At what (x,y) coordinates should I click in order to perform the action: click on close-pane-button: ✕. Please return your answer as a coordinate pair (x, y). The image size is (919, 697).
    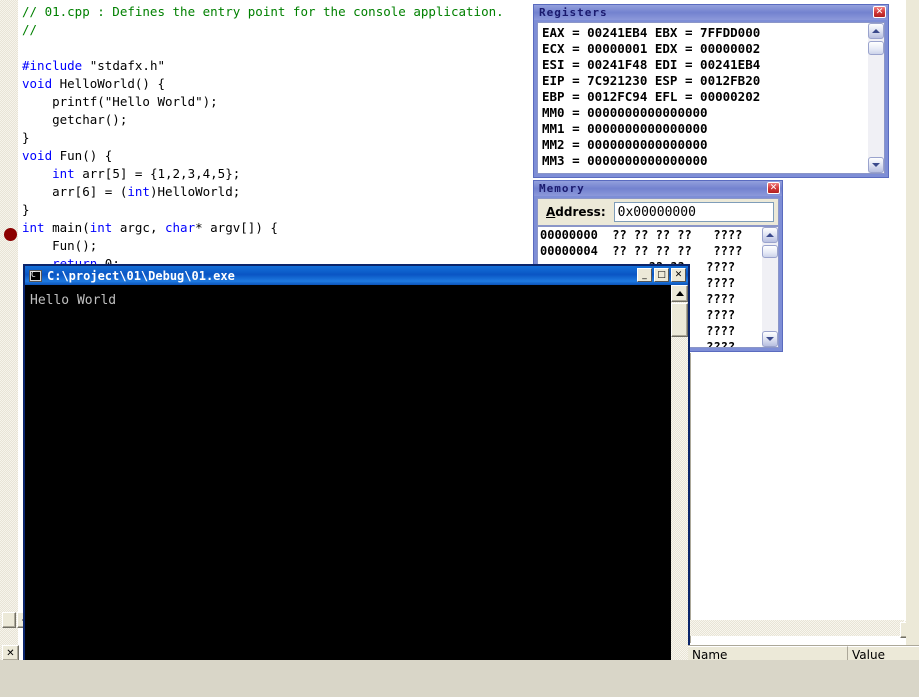
    Looking at the image, I should click on (10, 653).